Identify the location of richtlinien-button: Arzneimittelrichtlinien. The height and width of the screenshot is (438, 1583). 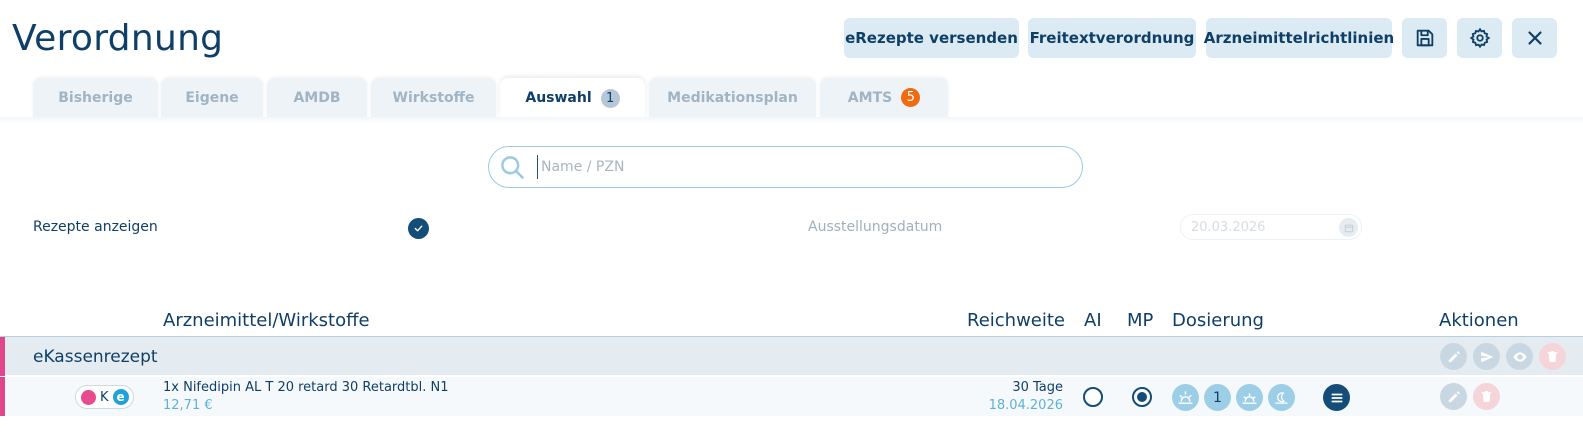
(1299, 38).